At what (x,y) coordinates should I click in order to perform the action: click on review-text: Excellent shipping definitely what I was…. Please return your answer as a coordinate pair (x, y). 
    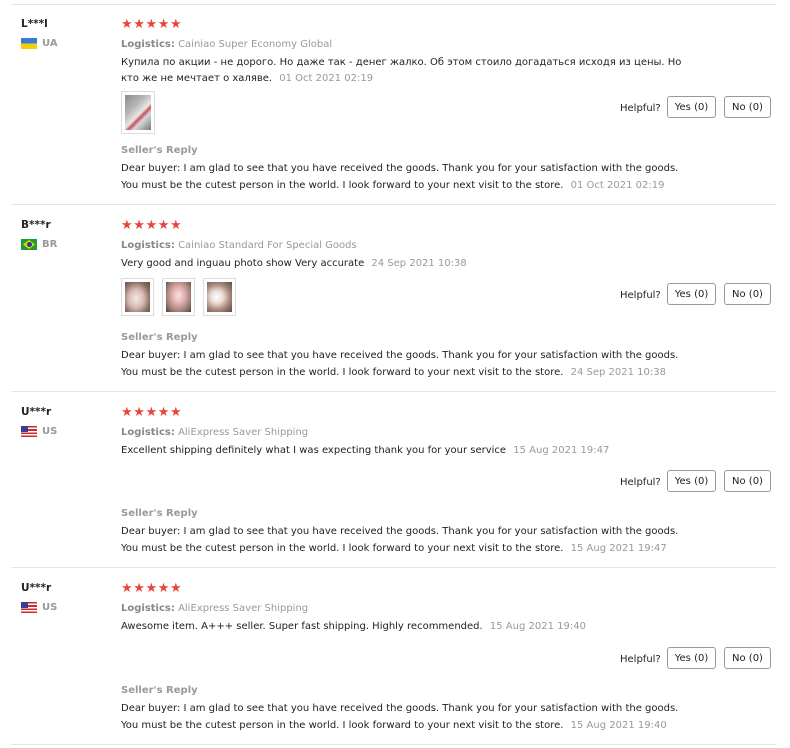
    Looking at the image, I should click on (411, 451).